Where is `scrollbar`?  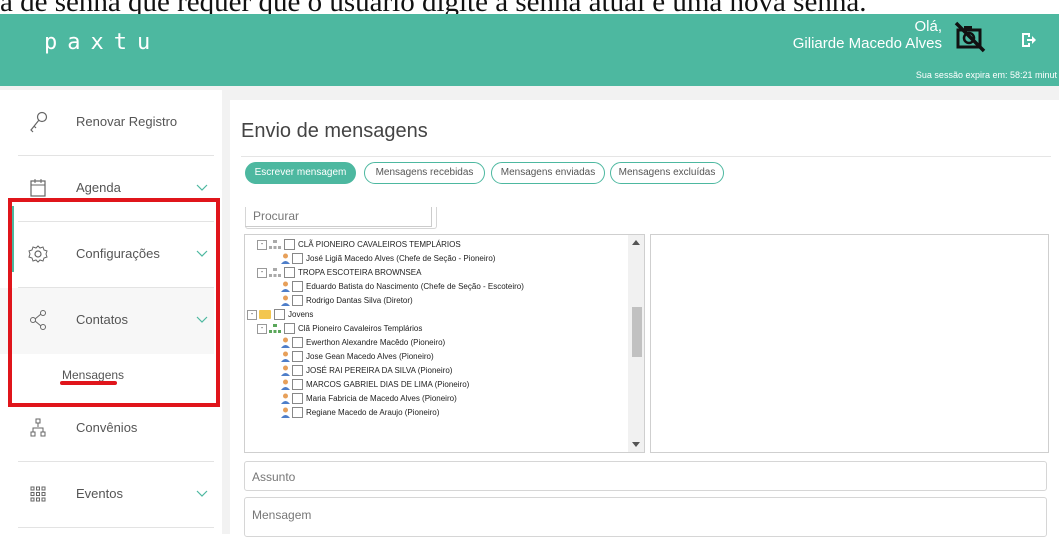
scrollbar is located at coordinates (636, 343).